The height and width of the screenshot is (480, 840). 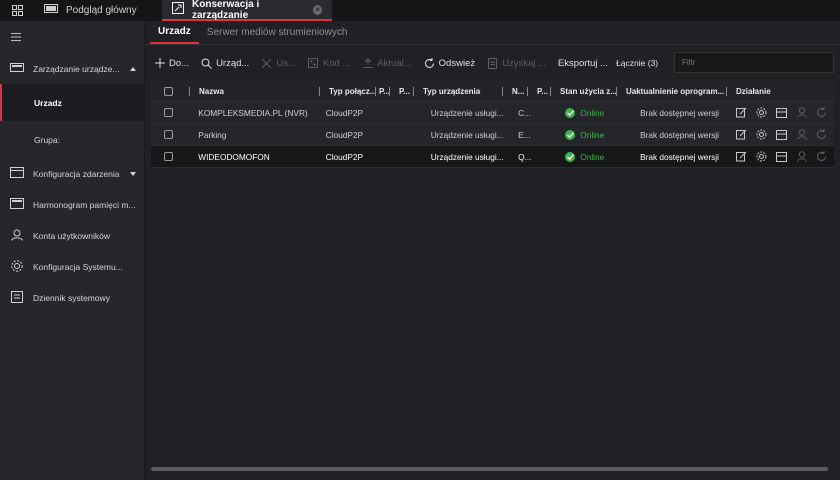 What do you see at coordinates (317, 9) in the screenshot?
I see `close-tab-icon: ×` at bounding box center [317, 9].